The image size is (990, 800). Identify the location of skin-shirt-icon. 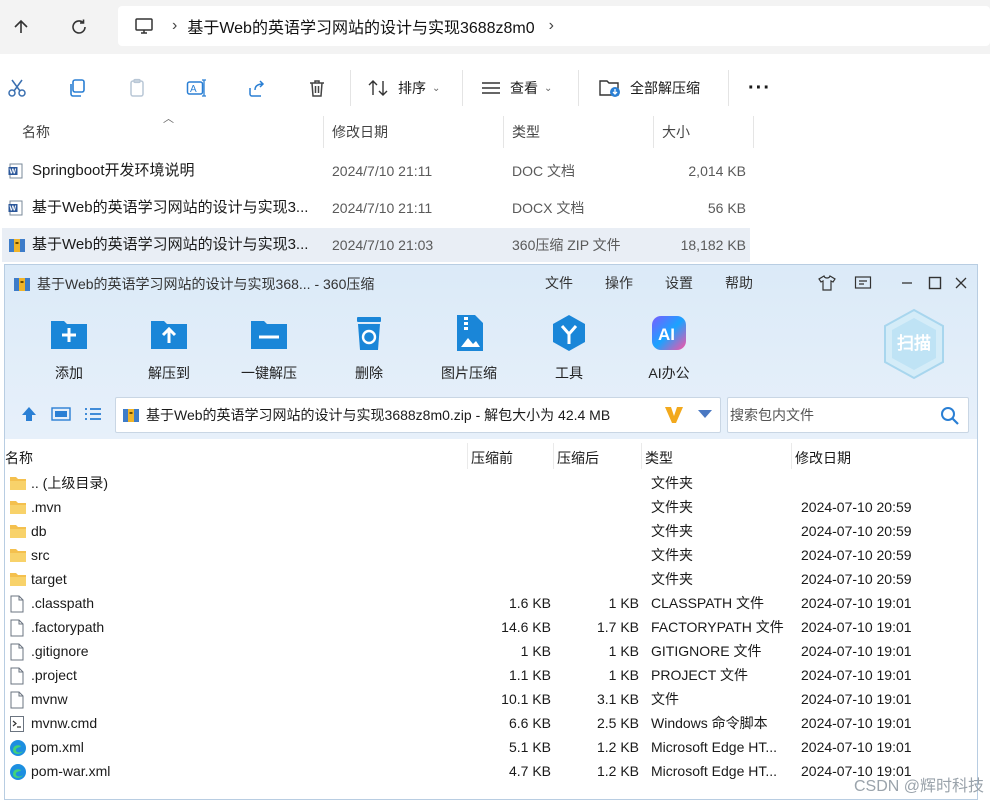
(827, 283).